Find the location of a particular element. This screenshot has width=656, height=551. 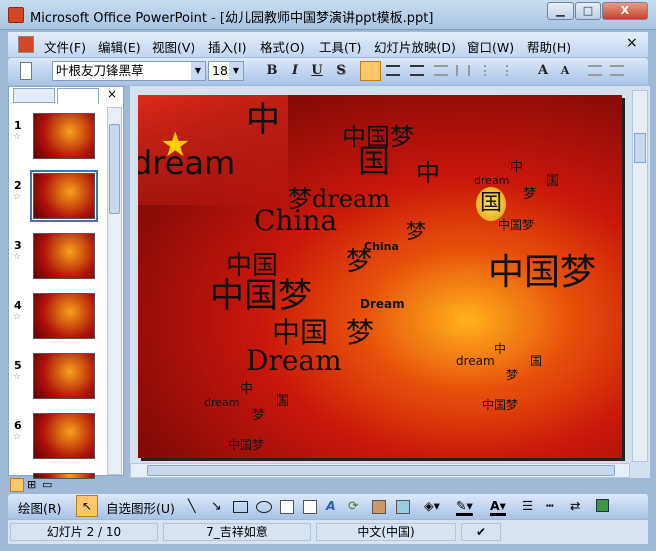

line-style-button: ☰ is located at coordinates (527, 505).